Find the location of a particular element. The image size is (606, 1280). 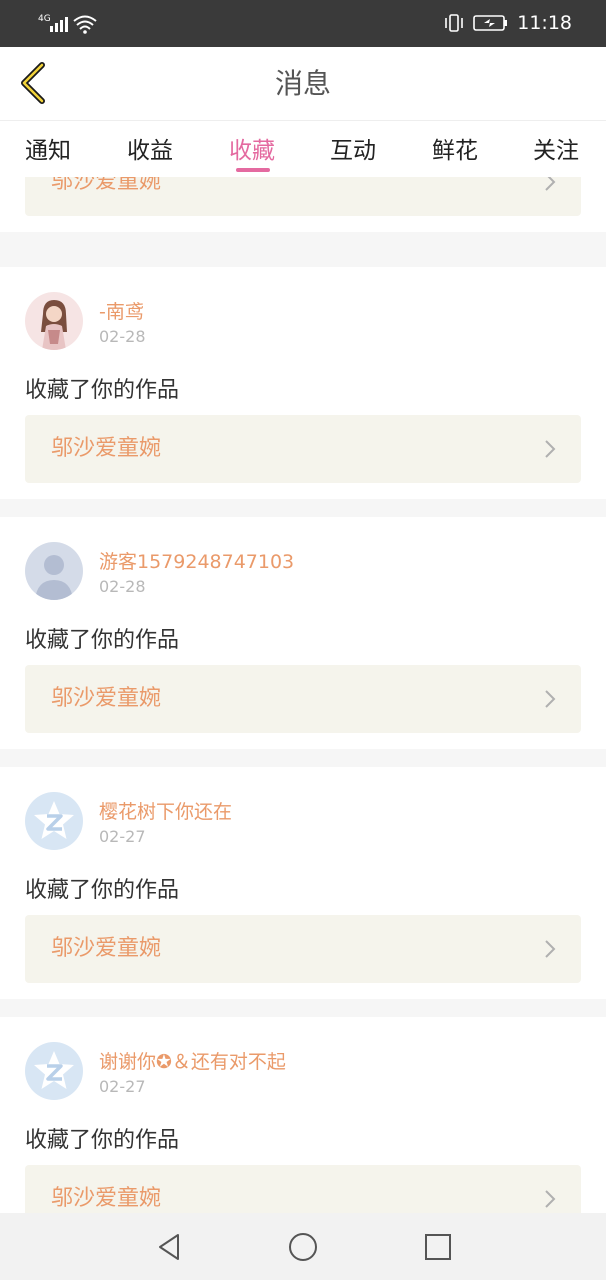

list-item: 邬沙爱童婉 is located at coordinates (303, 204).